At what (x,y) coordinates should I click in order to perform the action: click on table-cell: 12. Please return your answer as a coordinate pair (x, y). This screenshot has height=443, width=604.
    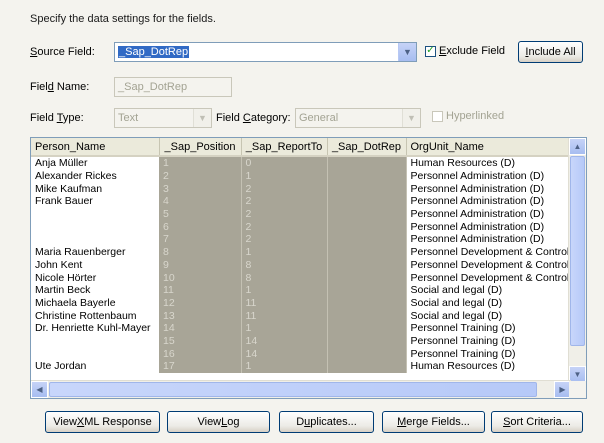
    Looking at the image, I should click on (200, 303).